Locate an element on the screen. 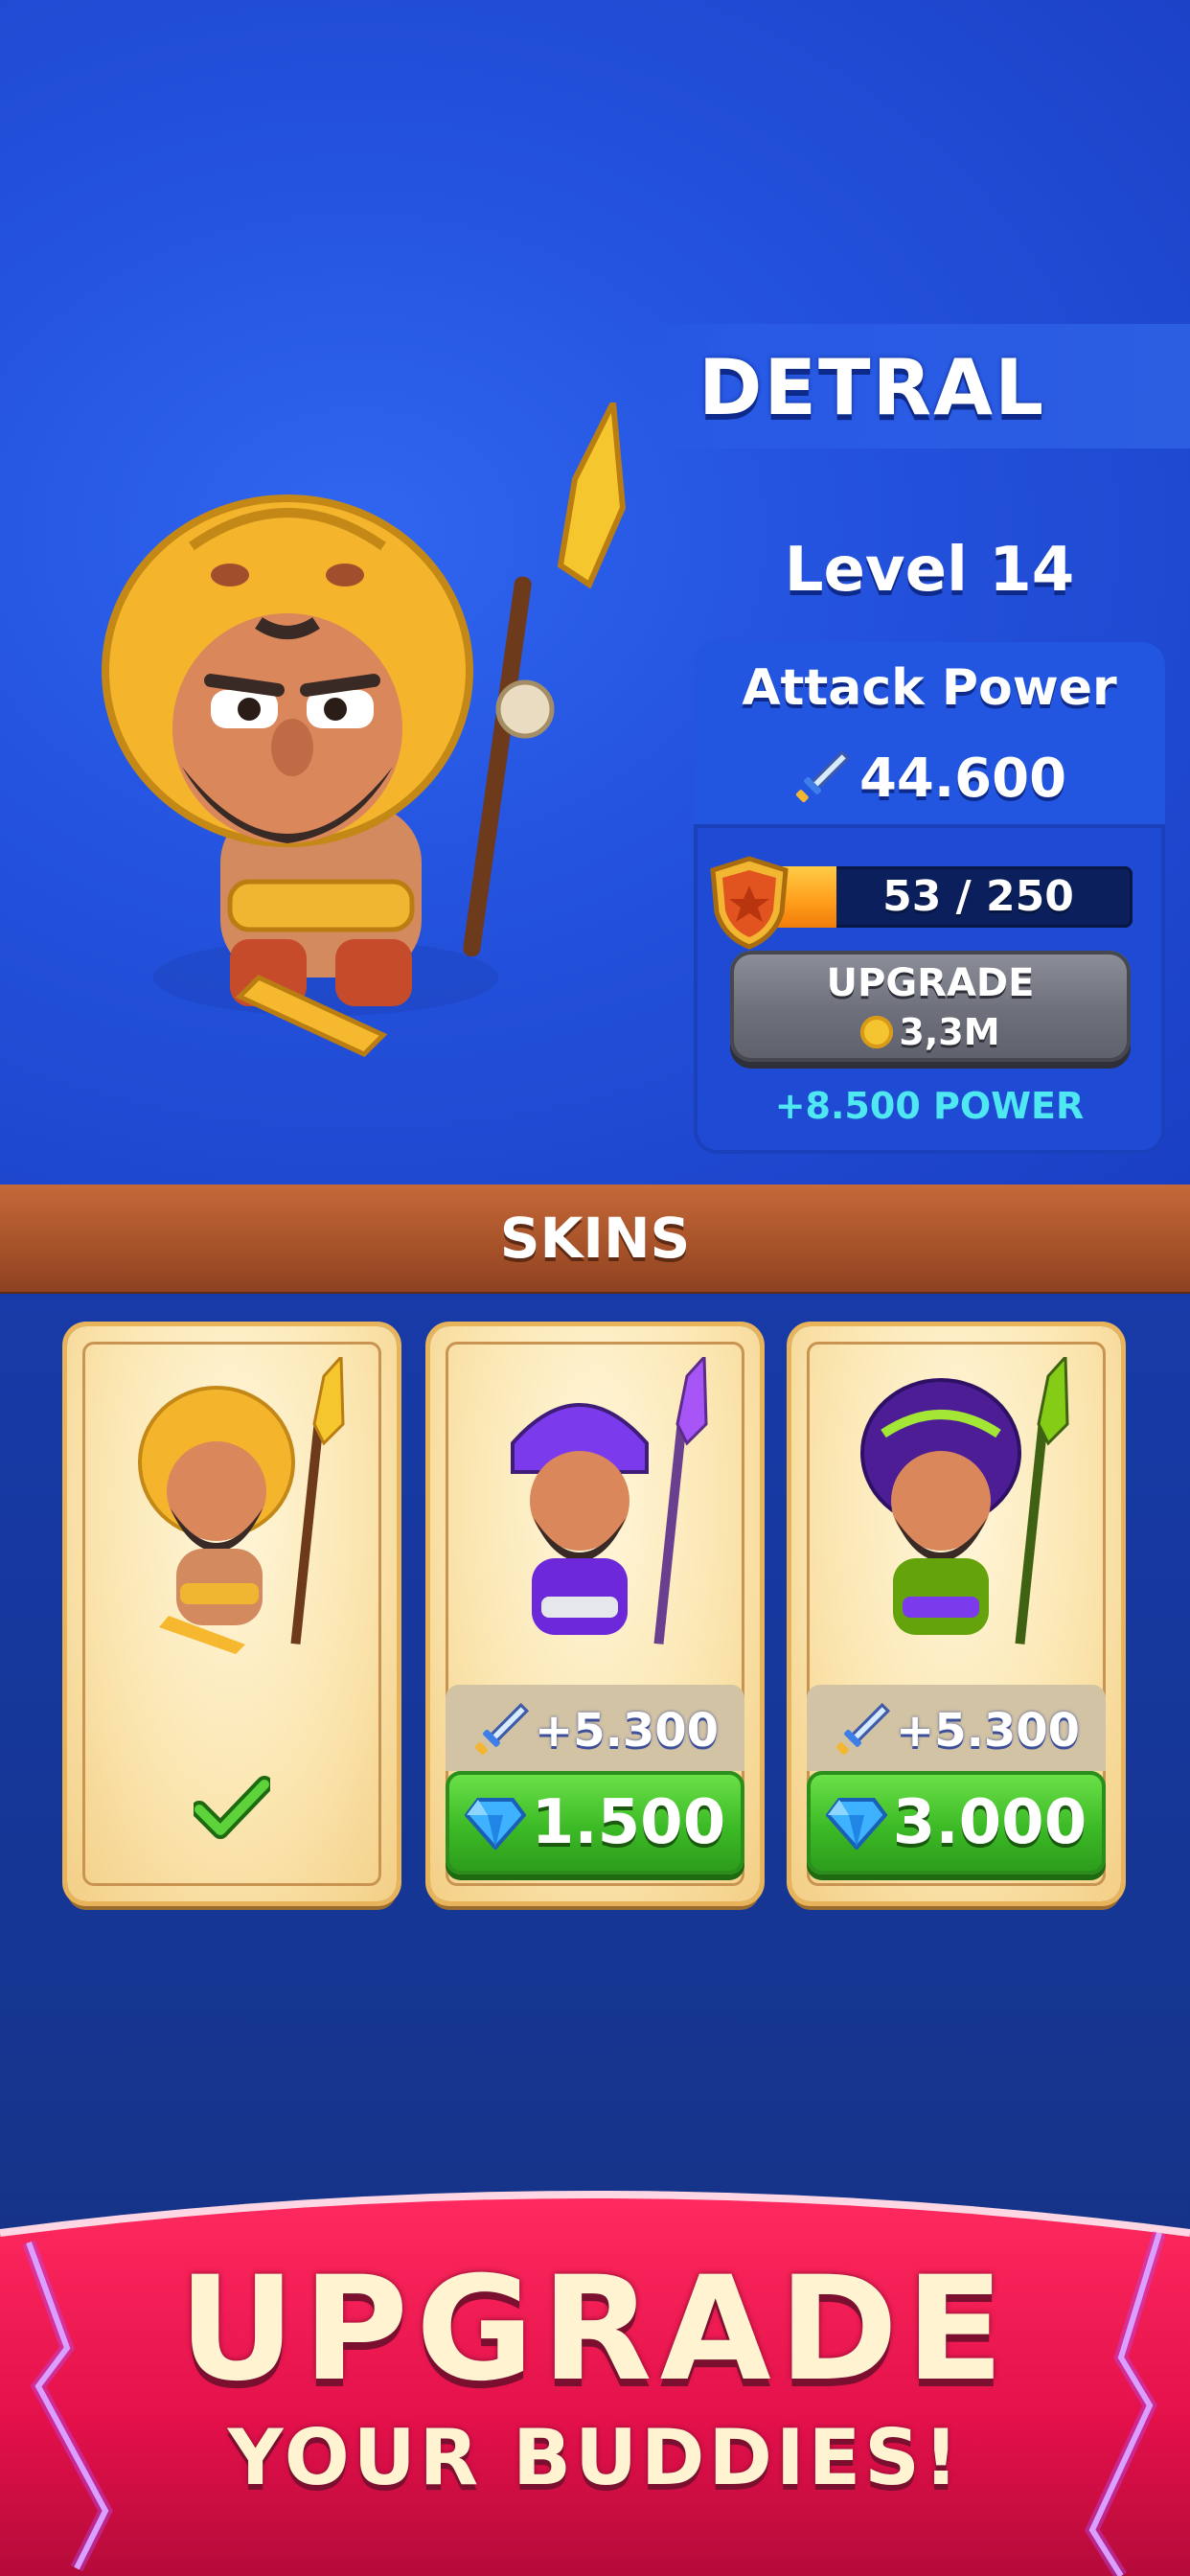 The height and width of the screenshot is (2576, 1190). check-icon is located at coordinates (232, 1807).